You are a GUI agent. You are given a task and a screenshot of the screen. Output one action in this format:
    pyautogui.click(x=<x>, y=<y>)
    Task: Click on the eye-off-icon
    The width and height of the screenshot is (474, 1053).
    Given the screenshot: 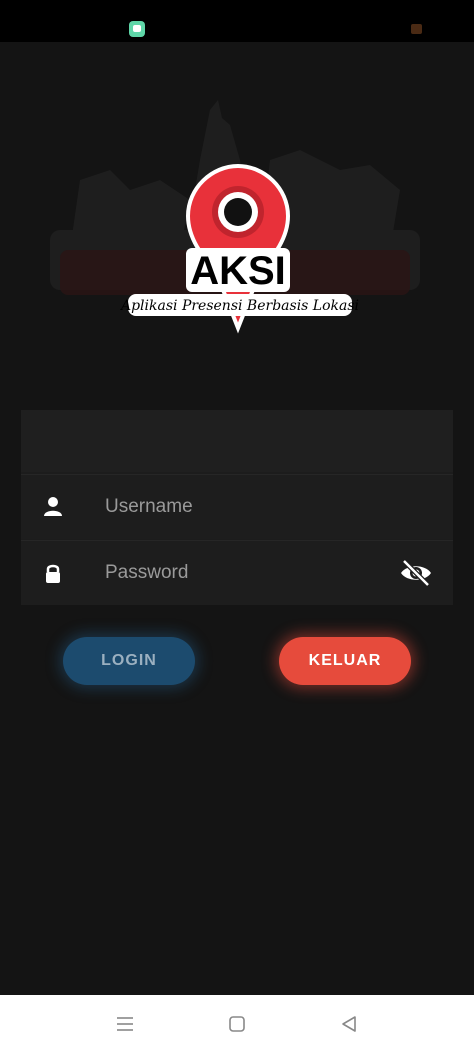 What is the action you would take?
    pyautogui.click(x=416, y=573)
    